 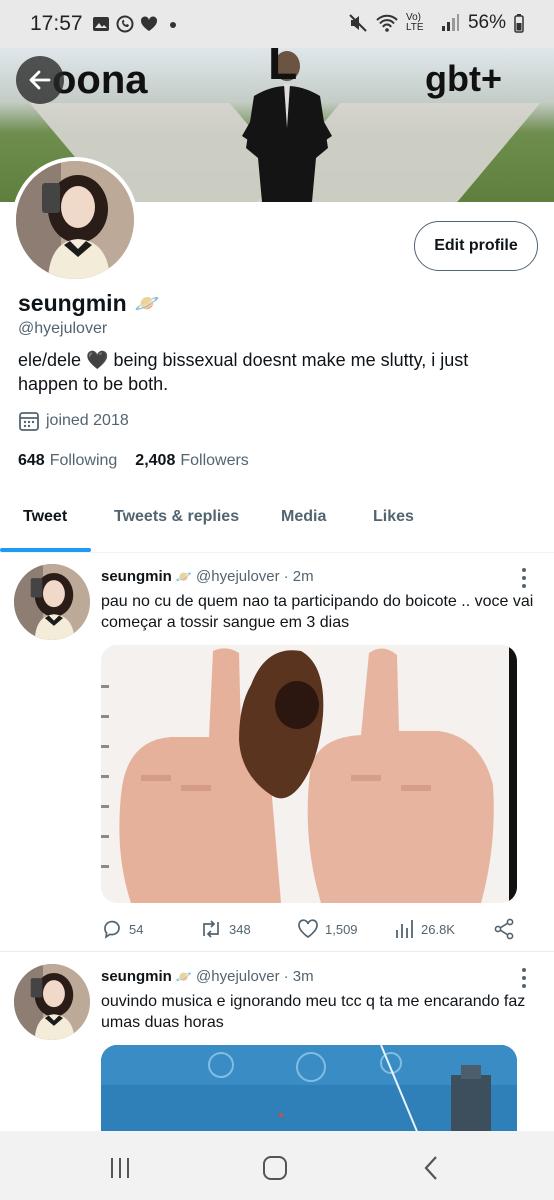 I want to click on banner-text-left: oona, so click(x=100, y=80).